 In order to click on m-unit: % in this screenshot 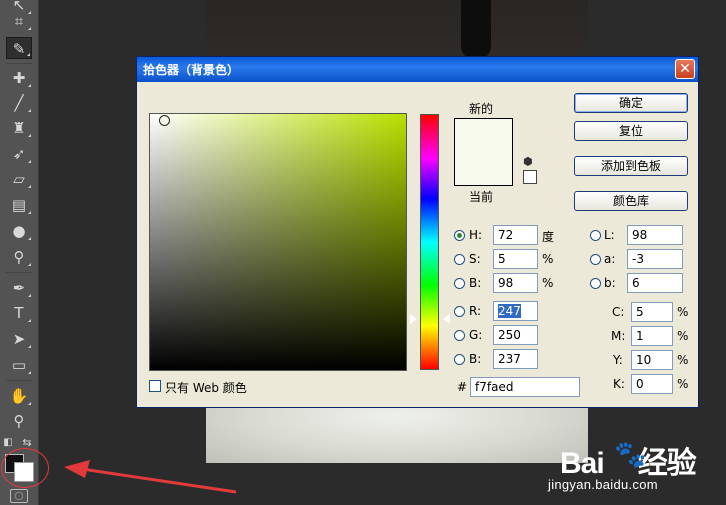, I will do `click(683, 336)`.